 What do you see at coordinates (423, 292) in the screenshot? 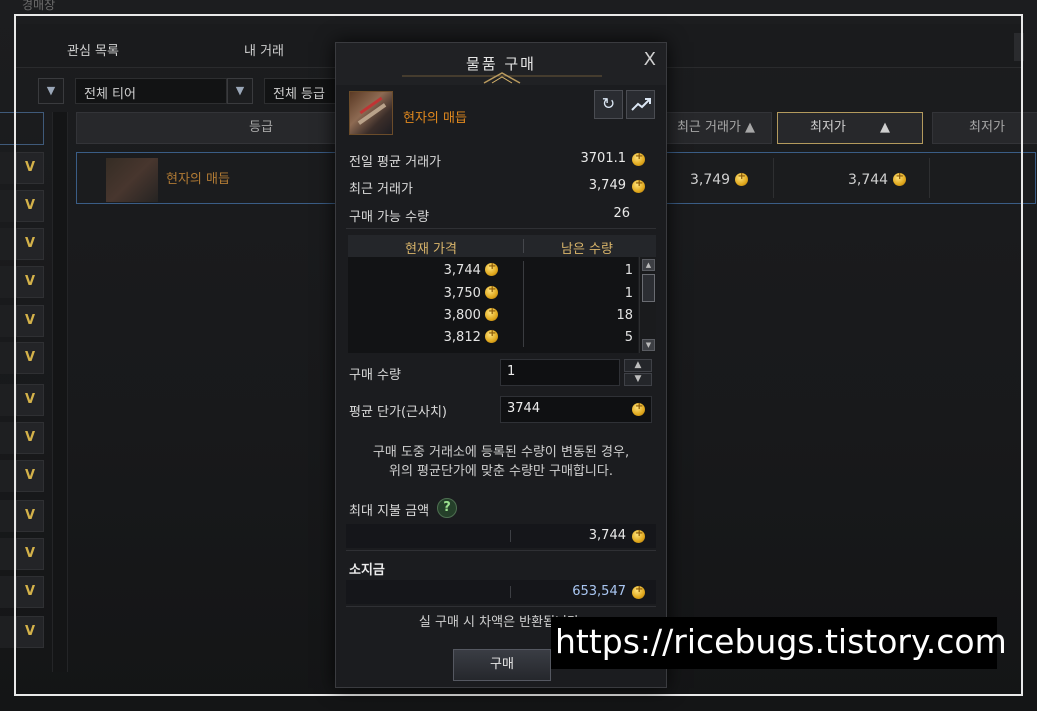
I see `table-row: 3,750` at bounding box center [423, 292].